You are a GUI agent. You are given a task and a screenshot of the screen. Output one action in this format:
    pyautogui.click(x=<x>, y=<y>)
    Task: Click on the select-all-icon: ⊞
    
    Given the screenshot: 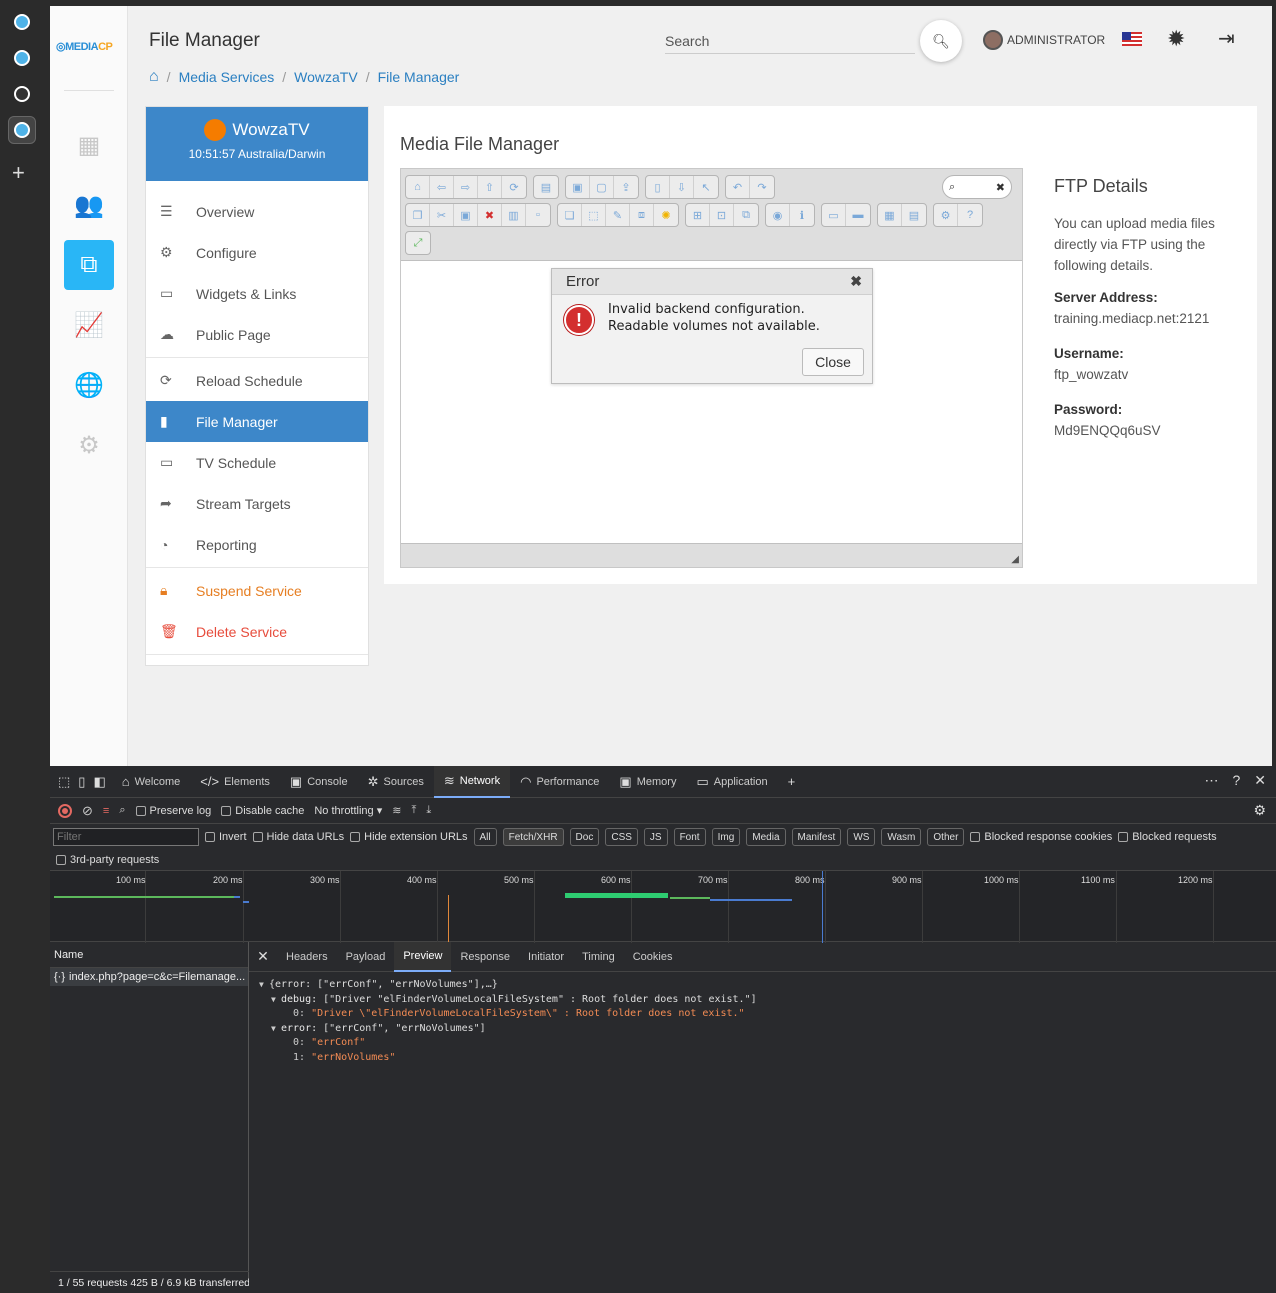 What is the action you would take?
    pyautogui.click(x=698, y=215)
    